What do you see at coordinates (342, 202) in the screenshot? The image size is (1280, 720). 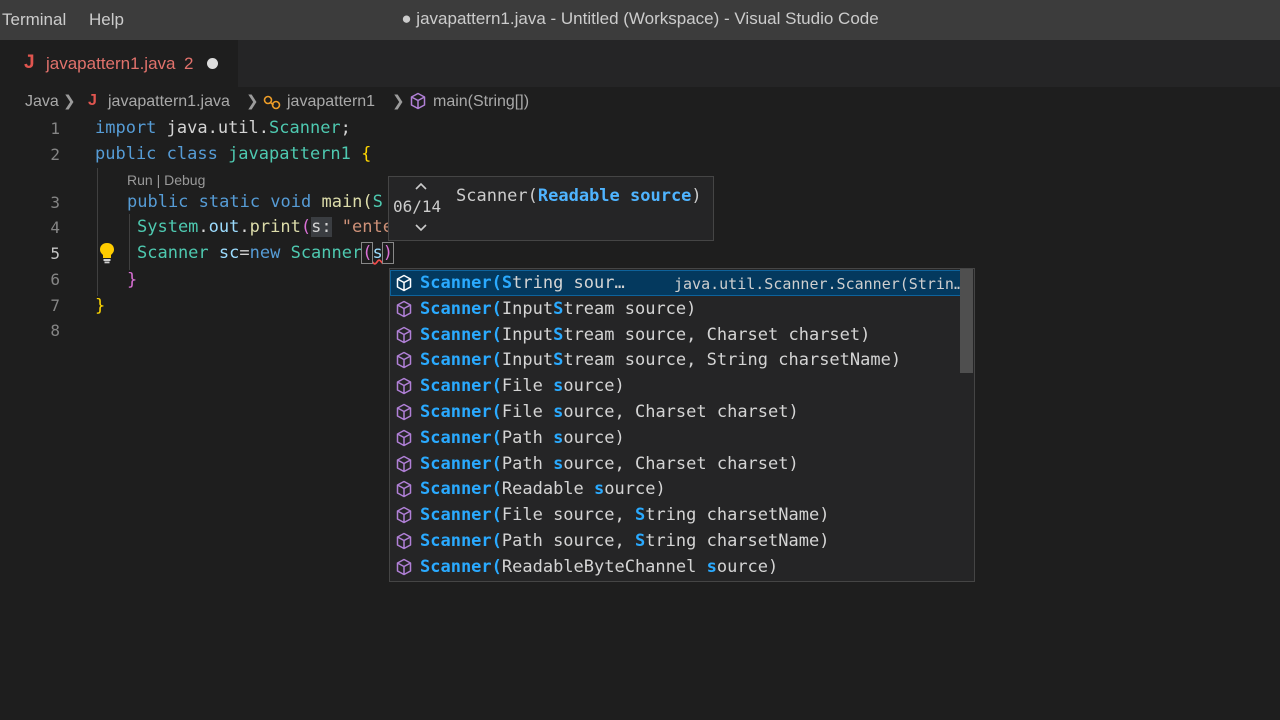 I see `code-token: main(` at bounding box center [342, 202].